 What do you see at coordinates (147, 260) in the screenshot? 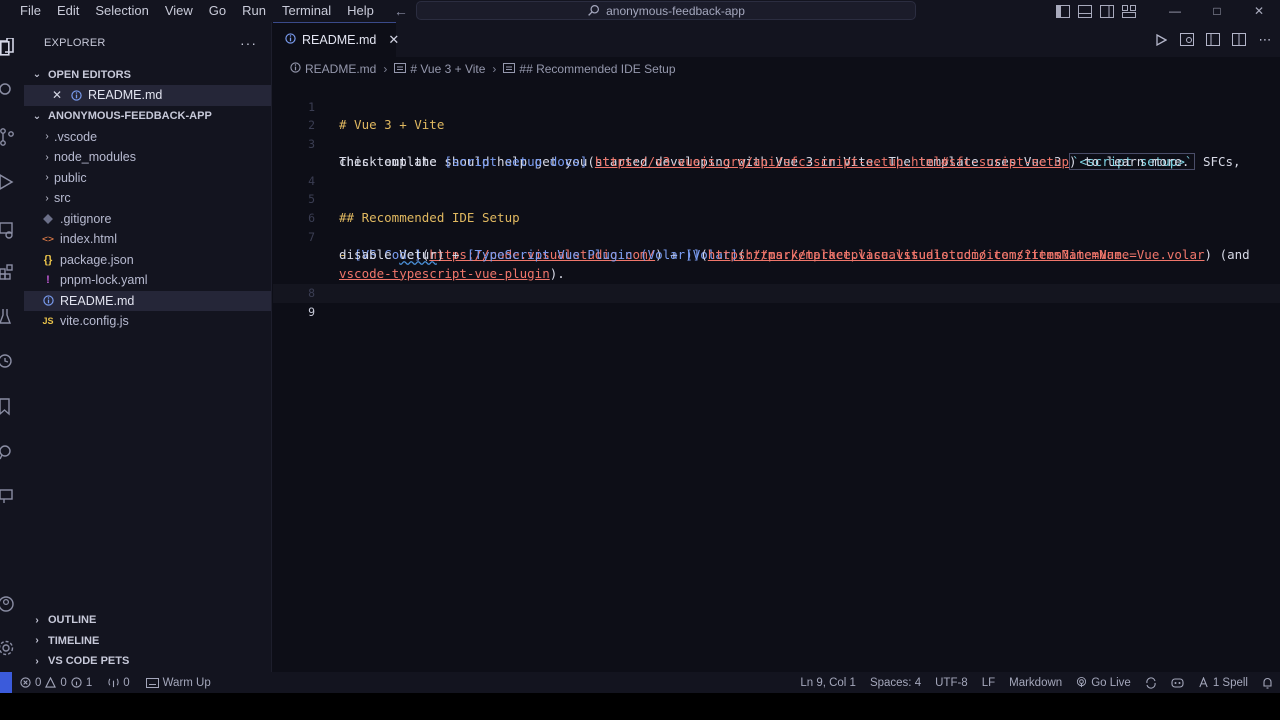
I see `file-package-json: {} package.json` at bounding box center [147, 260].